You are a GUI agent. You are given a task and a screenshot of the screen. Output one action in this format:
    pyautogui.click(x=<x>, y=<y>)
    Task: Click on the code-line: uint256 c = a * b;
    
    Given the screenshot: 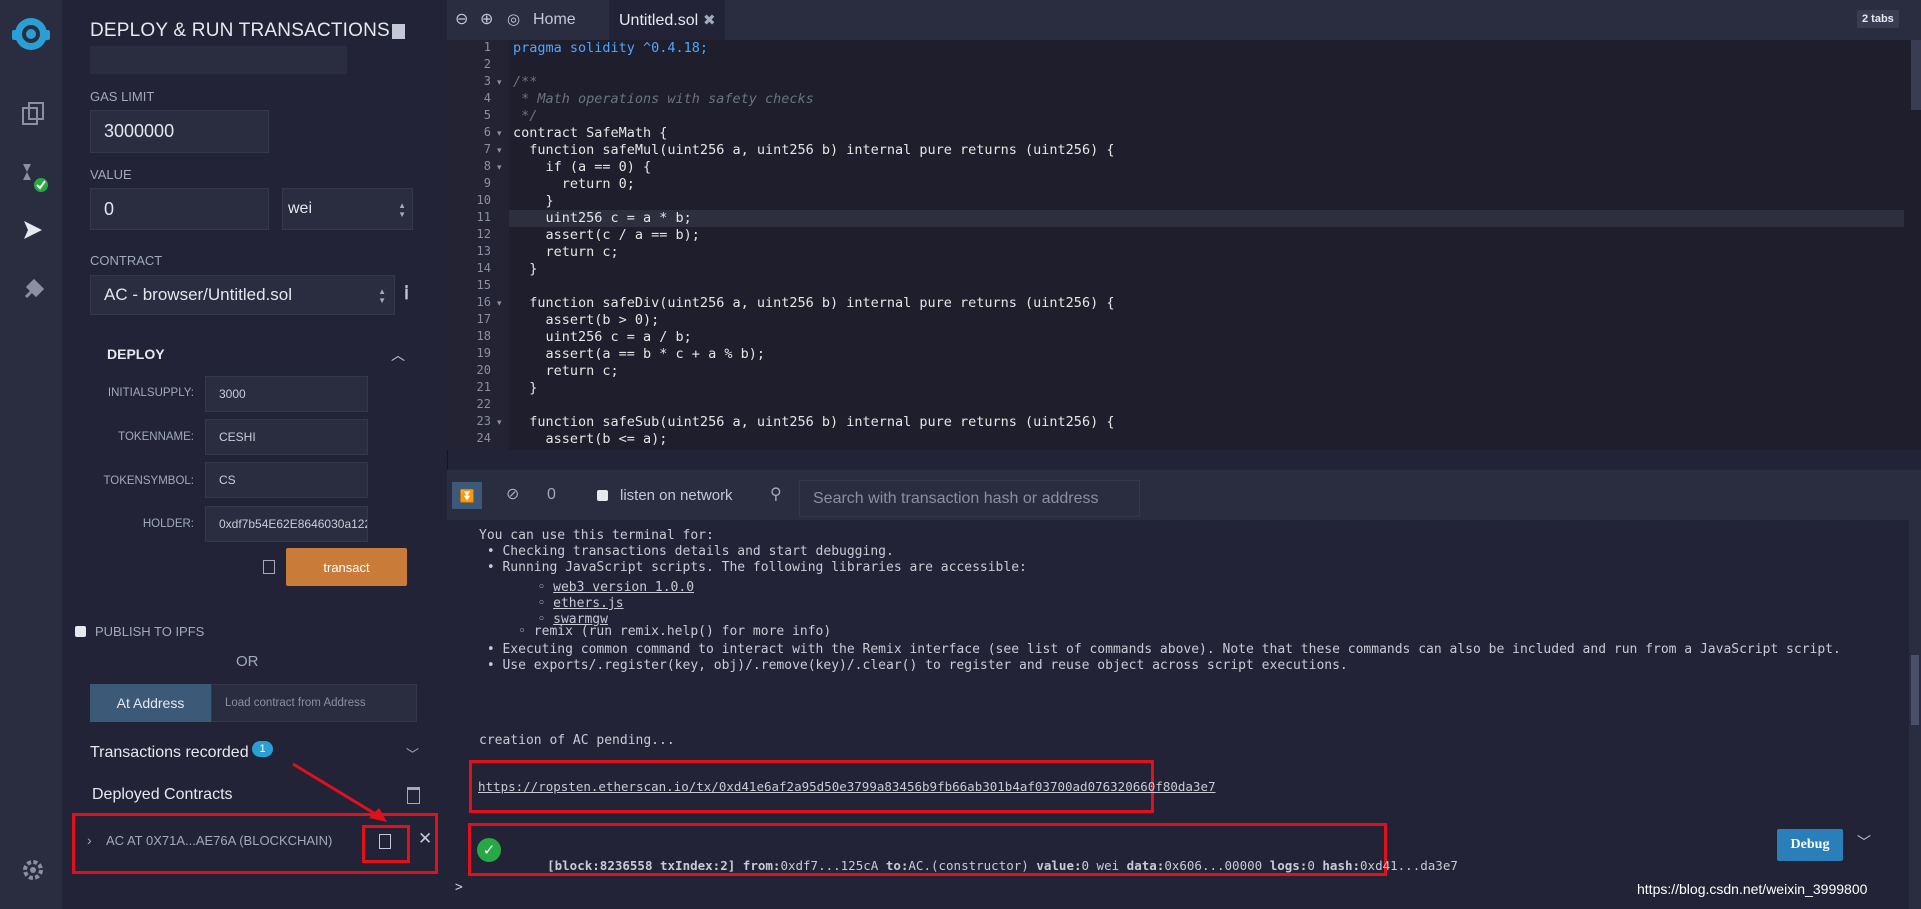 What is the action you would take?
    pyautogui.click(x=602, y=218)
    